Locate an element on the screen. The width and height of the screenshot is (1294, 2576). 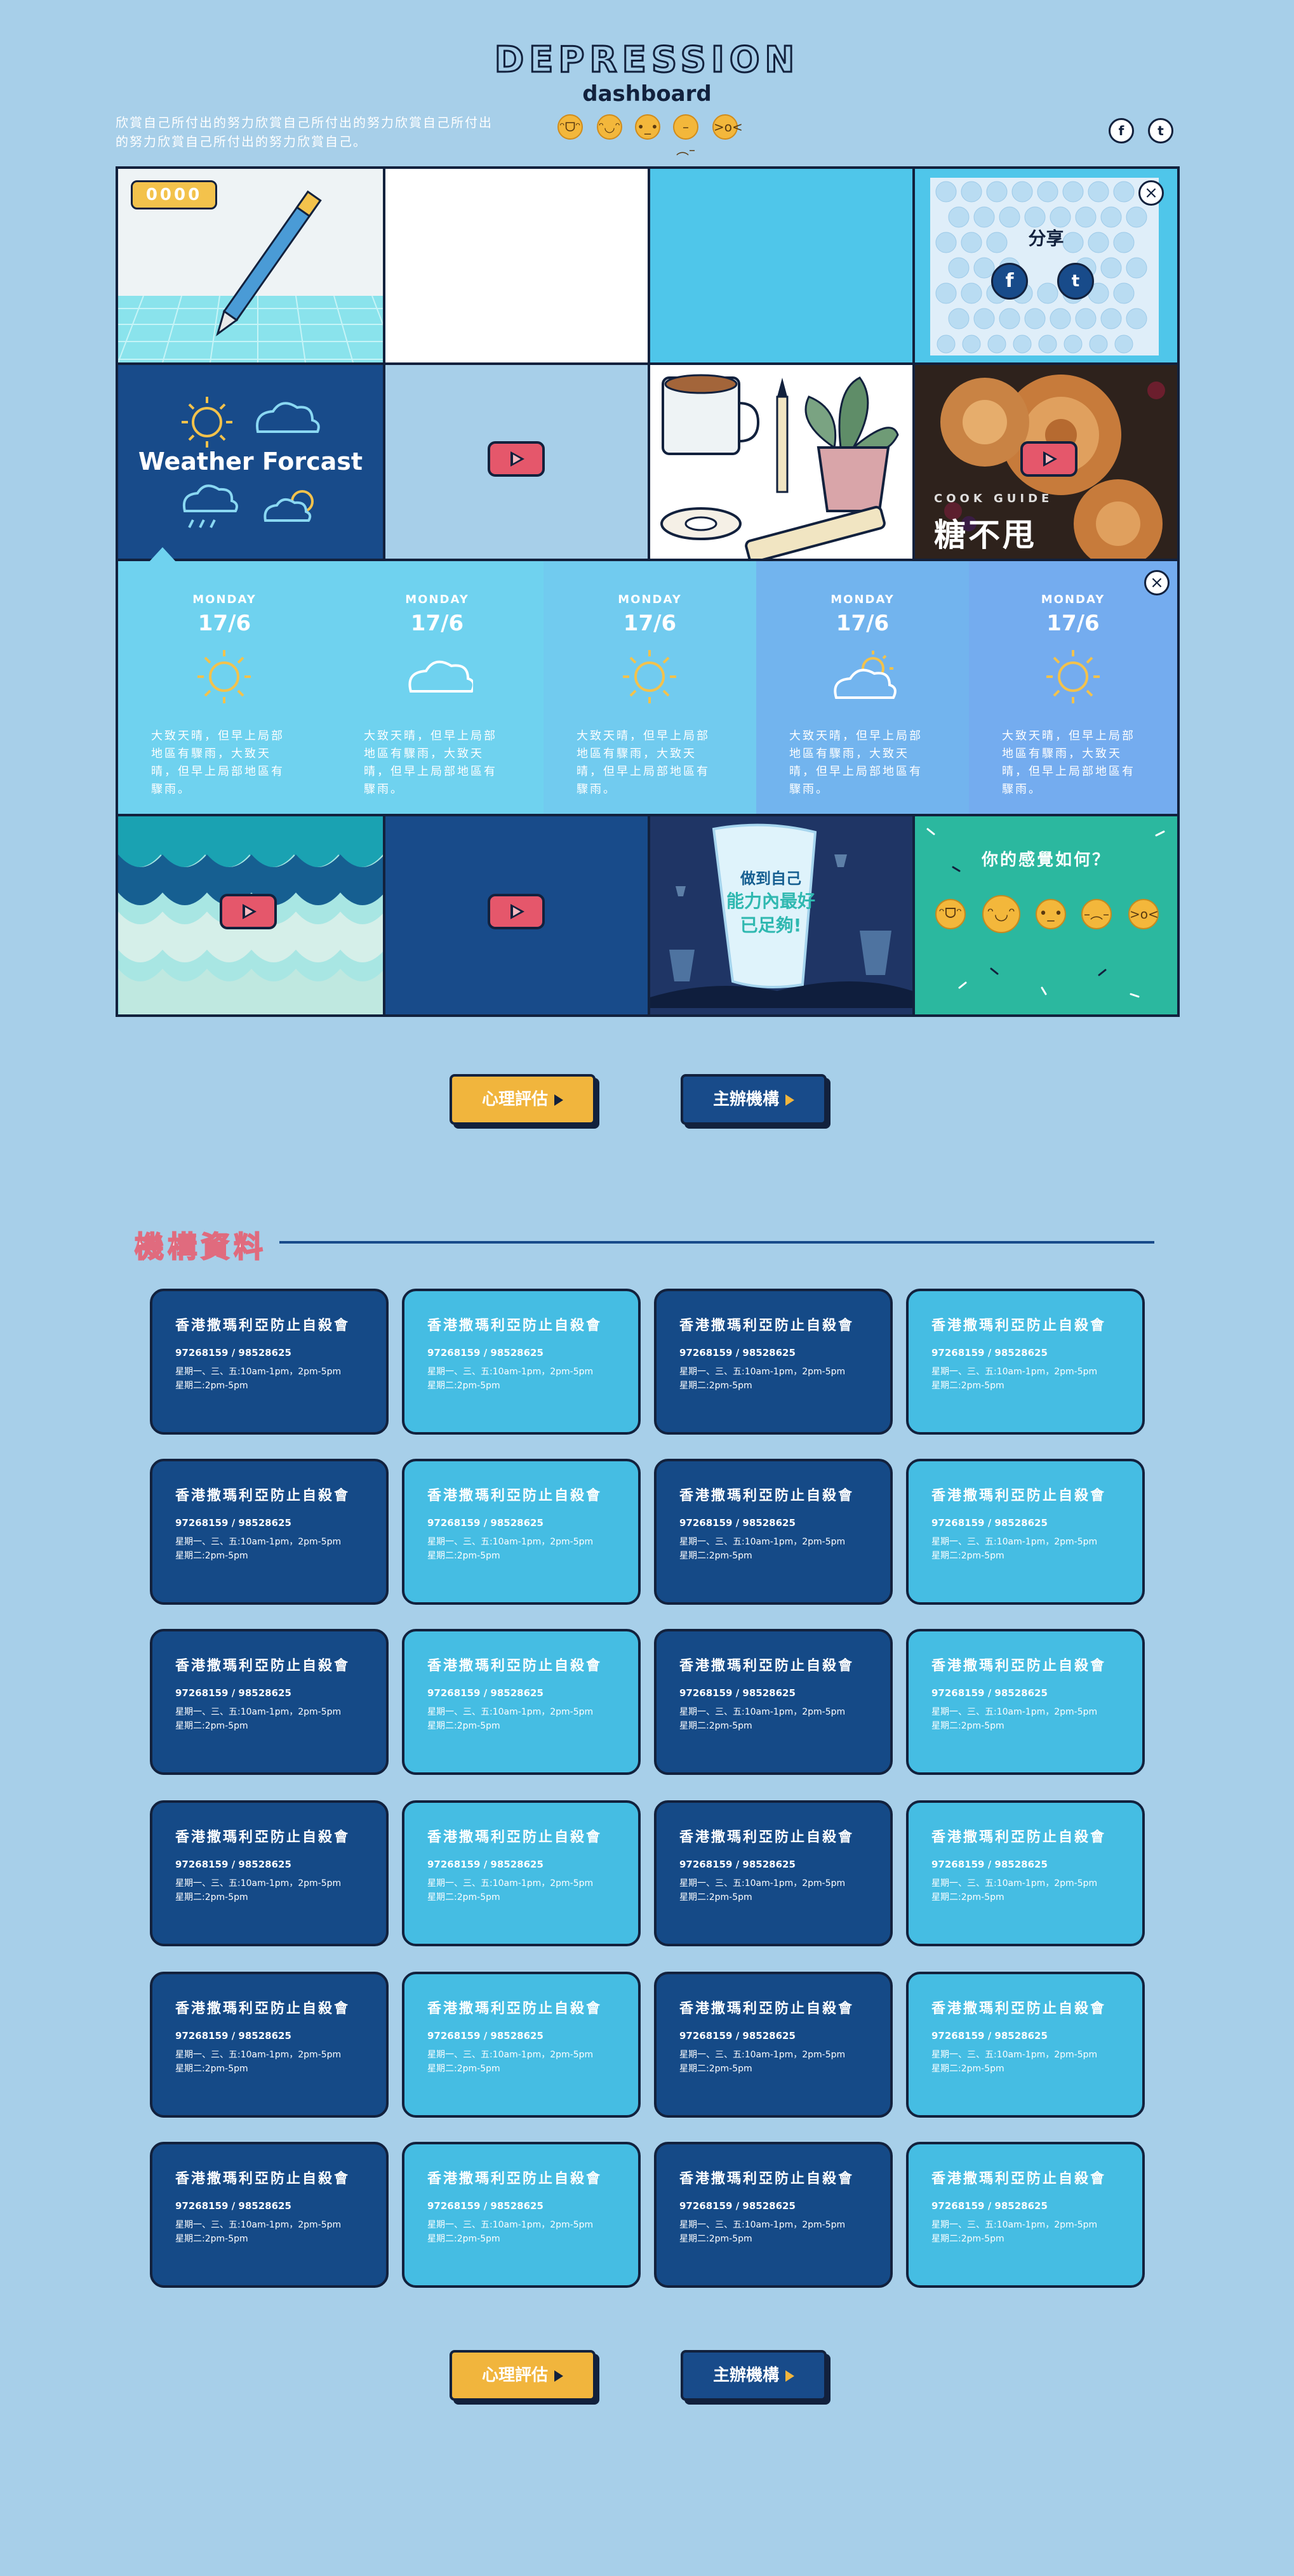
stationery-tile is located at coordinates (781, 462).